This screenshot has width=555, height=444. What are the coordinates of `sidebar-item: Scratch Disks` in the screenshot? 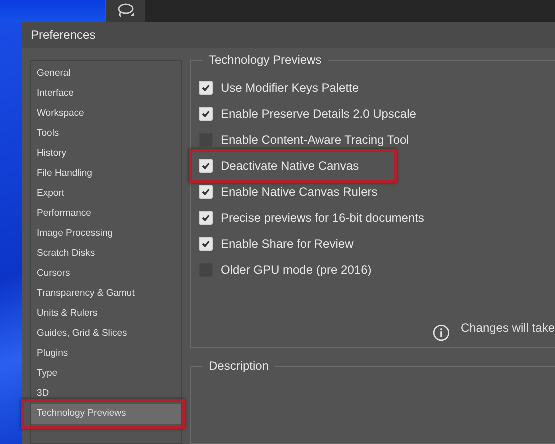 It's located at (106, 254).